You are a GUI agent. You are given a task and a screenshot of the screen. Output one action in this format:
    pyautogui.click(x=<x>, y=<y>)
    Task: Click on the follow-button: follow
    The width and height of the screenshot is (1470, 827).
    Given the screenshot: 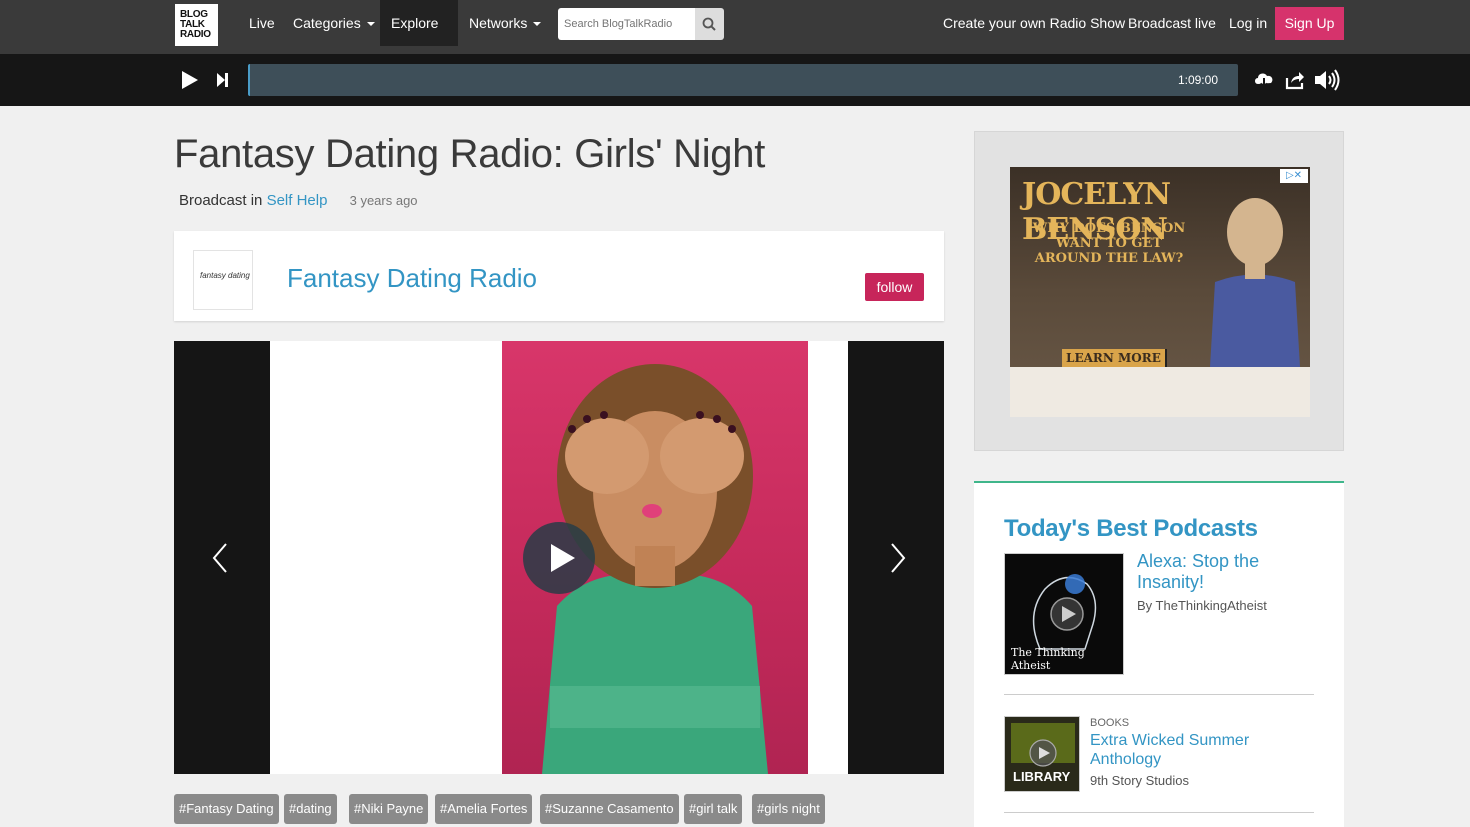 What is the action you would take?
    pyautogui.click(x=894, y=287)
    